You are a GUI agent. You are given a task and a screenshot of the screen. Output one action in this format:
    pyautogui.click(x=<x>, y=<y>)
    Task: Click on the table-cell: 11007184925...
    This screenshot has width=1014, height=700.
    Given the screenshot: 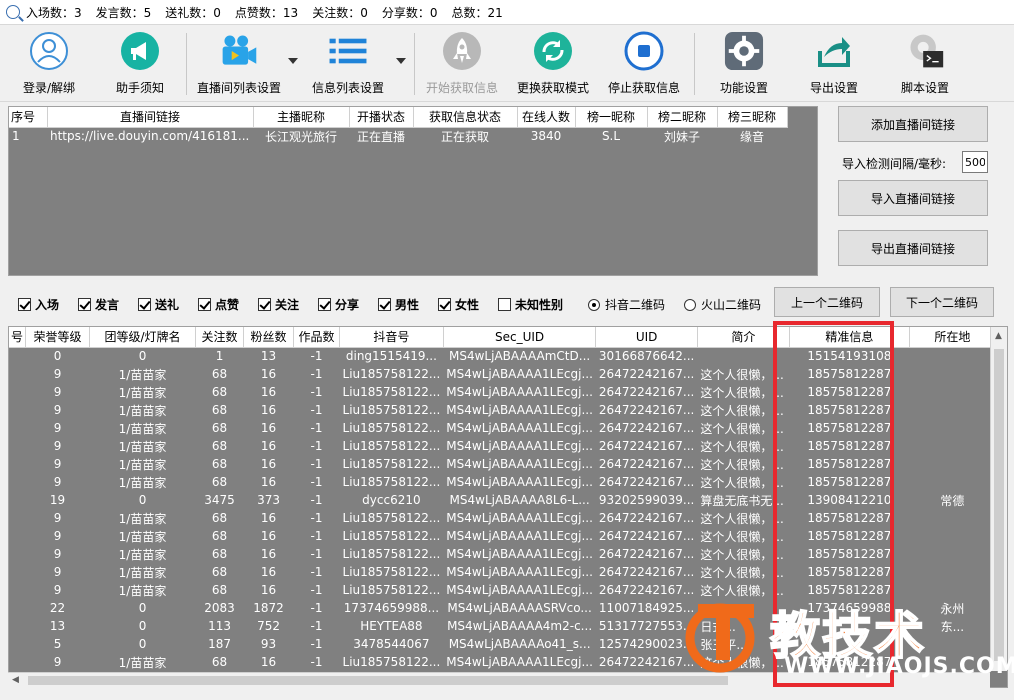 What is the action you would take?
    pyautogui.click(x=646, y=608)
    